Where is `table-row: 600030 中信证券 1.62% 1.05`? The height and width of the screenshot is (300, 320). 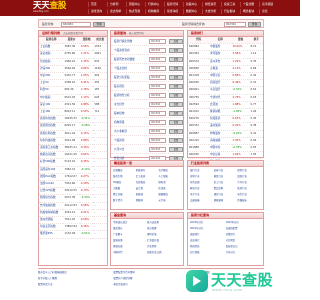
table-row: 600030 中信证券 1.62% 1.05 is located at coordinates (225, 155).